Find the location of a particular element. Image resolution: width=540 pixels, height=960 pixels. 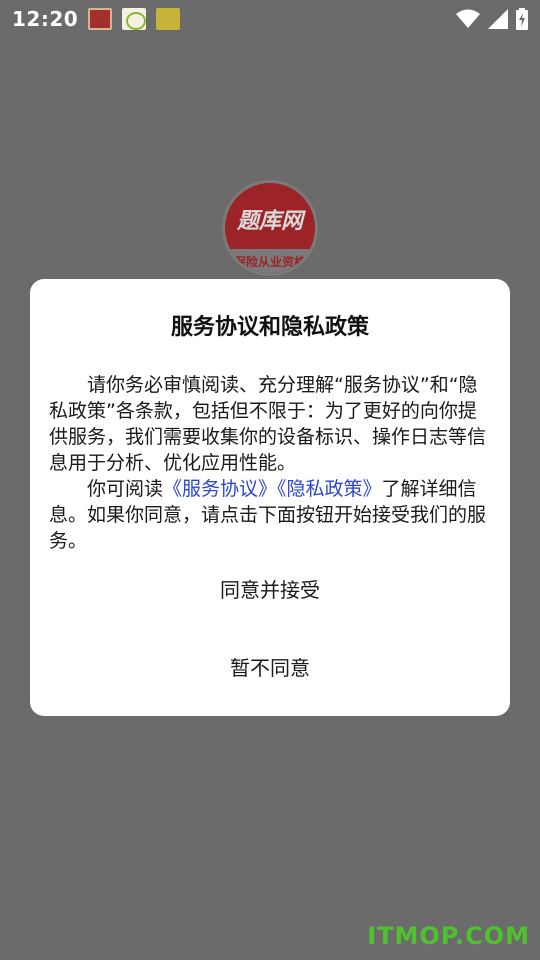

signal-icon is located at coordinates (498, 19).